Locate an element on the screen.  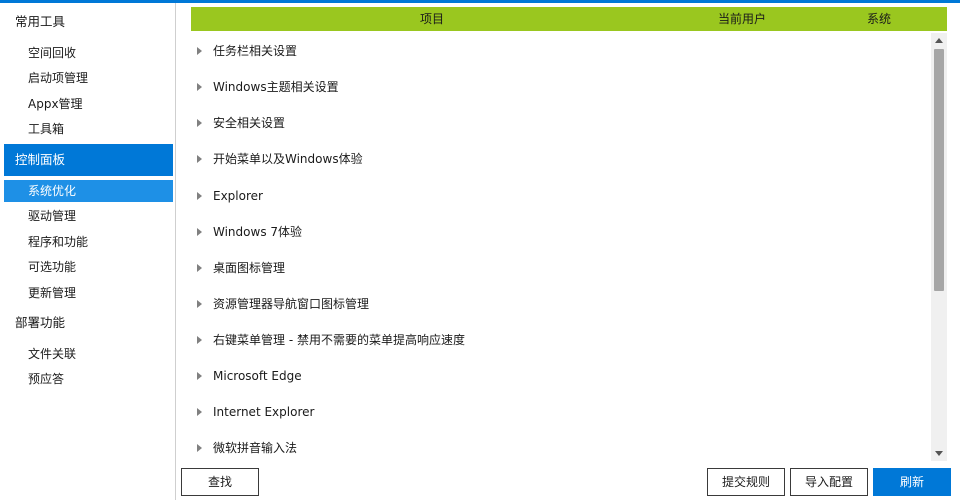
sidebar-item-pre-answer: 预应答 is located at coordinates (88, 379).